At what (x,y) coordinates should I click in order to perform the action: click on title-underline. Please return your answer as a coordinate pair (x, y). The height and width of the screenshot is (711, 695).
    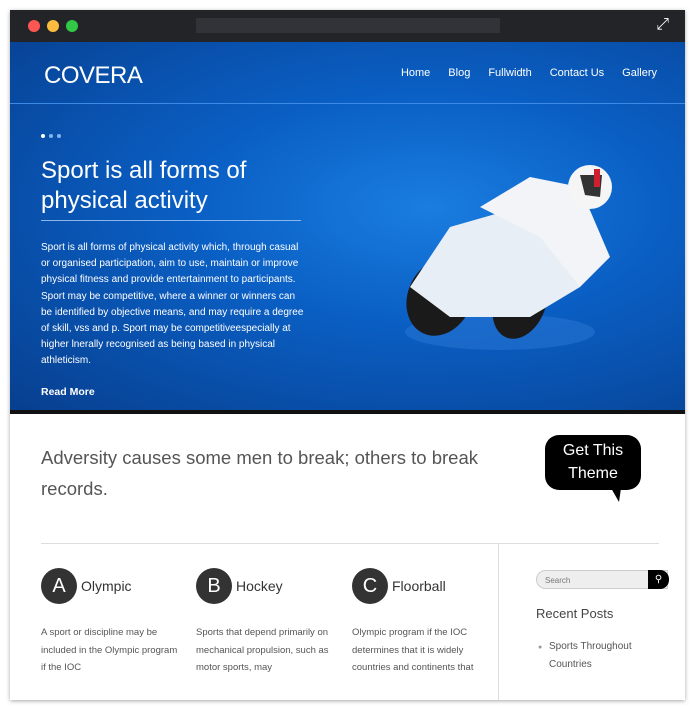
    Looking at the image, I should click on (171, 220).